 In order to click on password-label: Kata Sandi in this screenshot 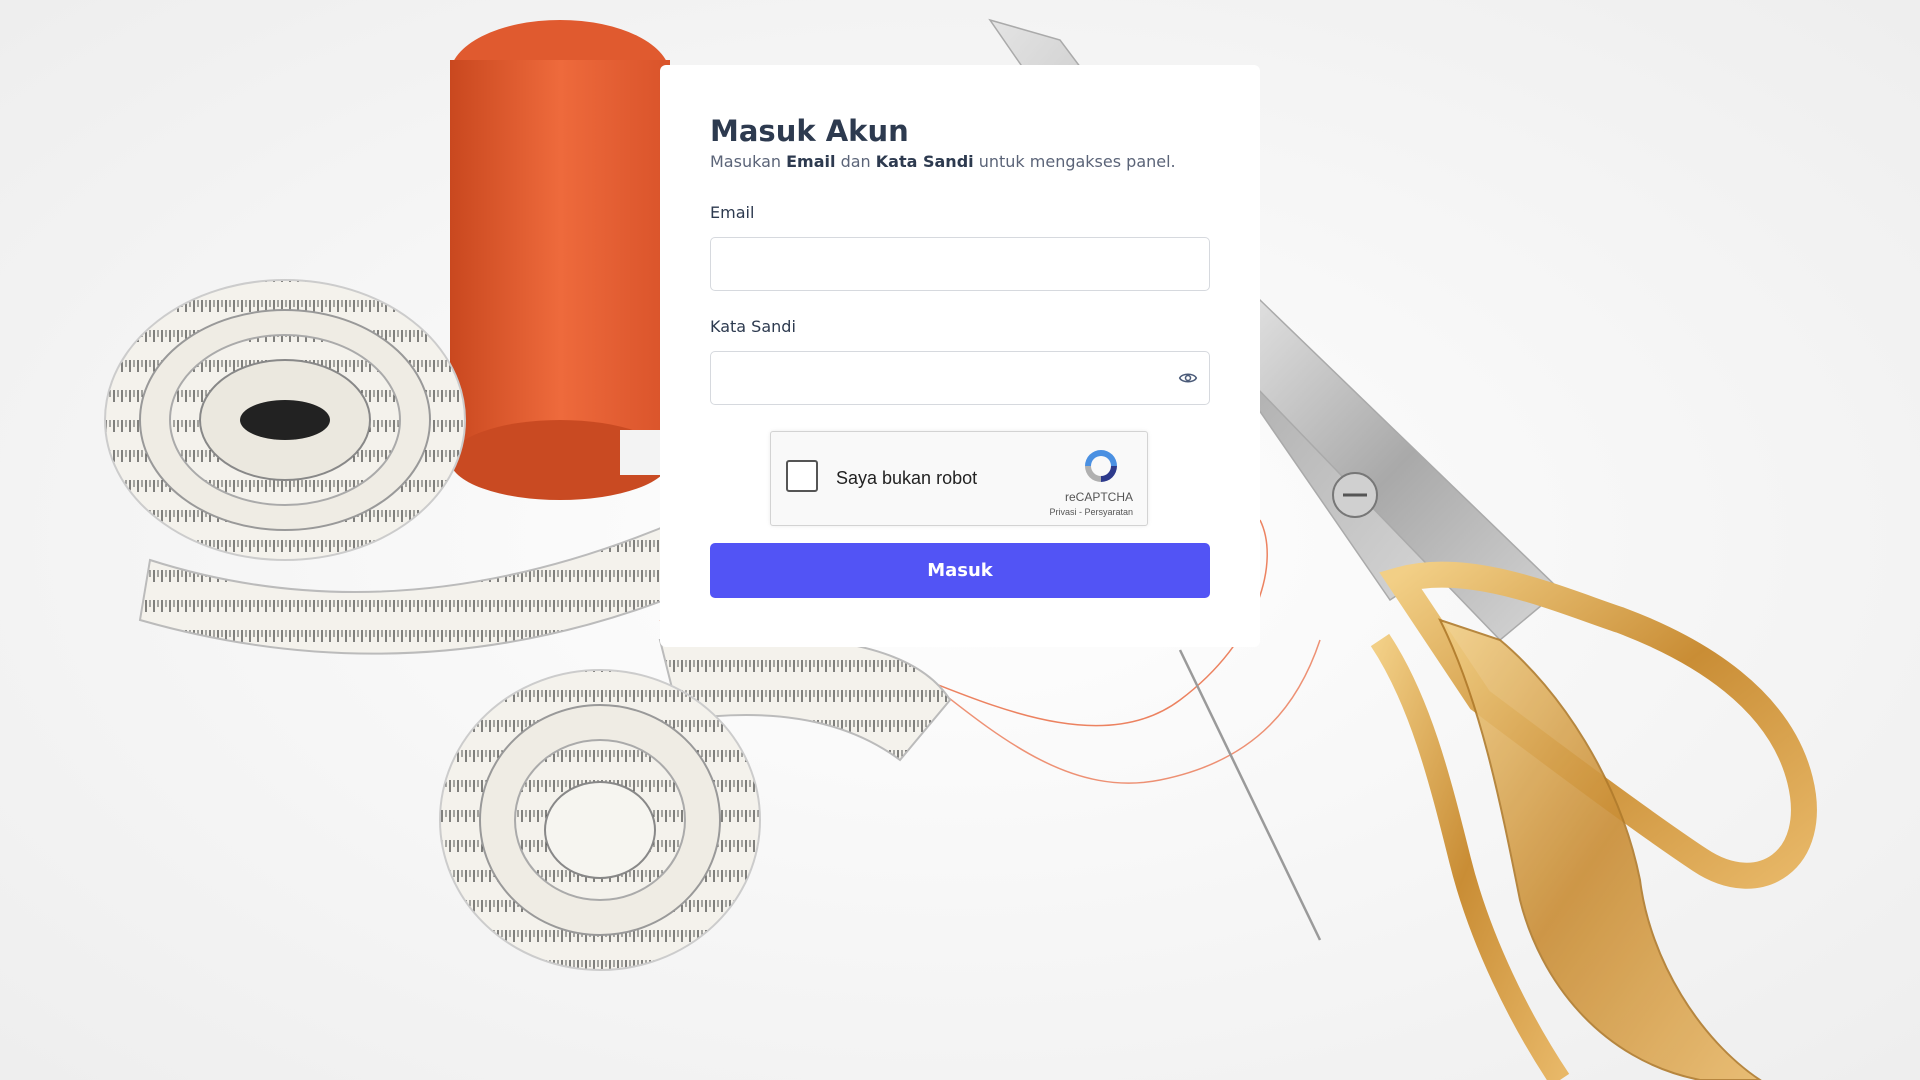, I will do `click(753, 326)`.